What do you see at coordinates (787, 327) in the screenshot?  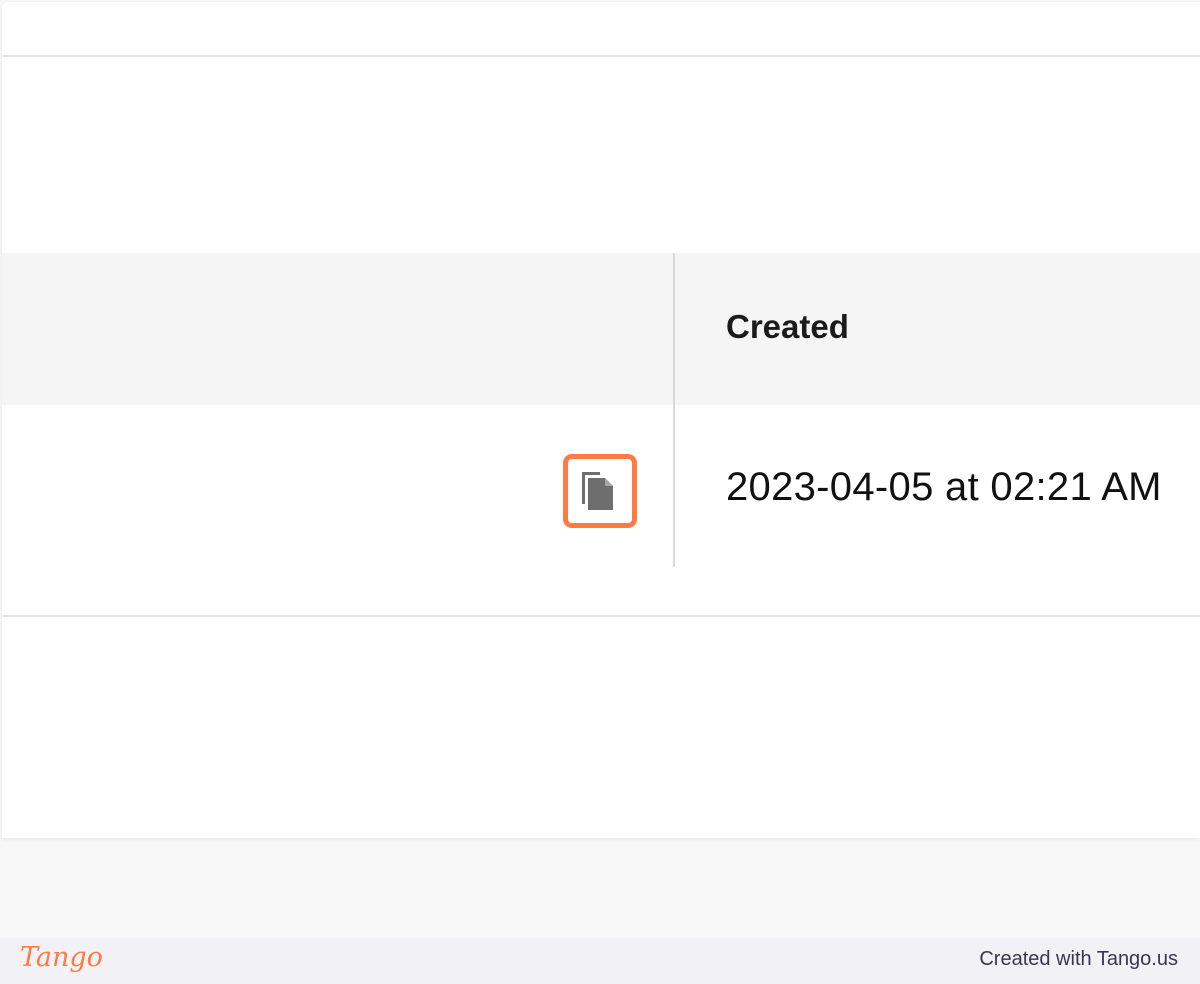 I see `column-header-created: Created` at bounding box center [787, 327].